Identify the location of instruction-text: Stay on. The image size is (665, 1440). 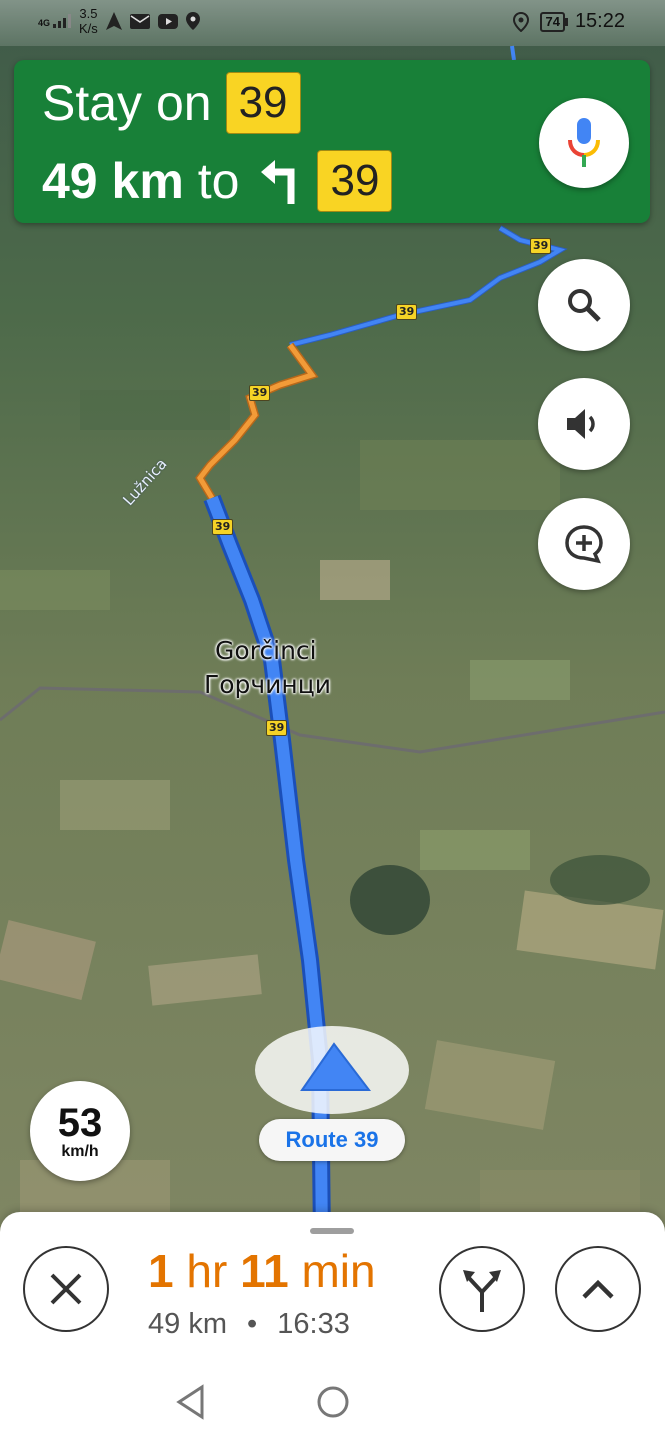
(127, 103).